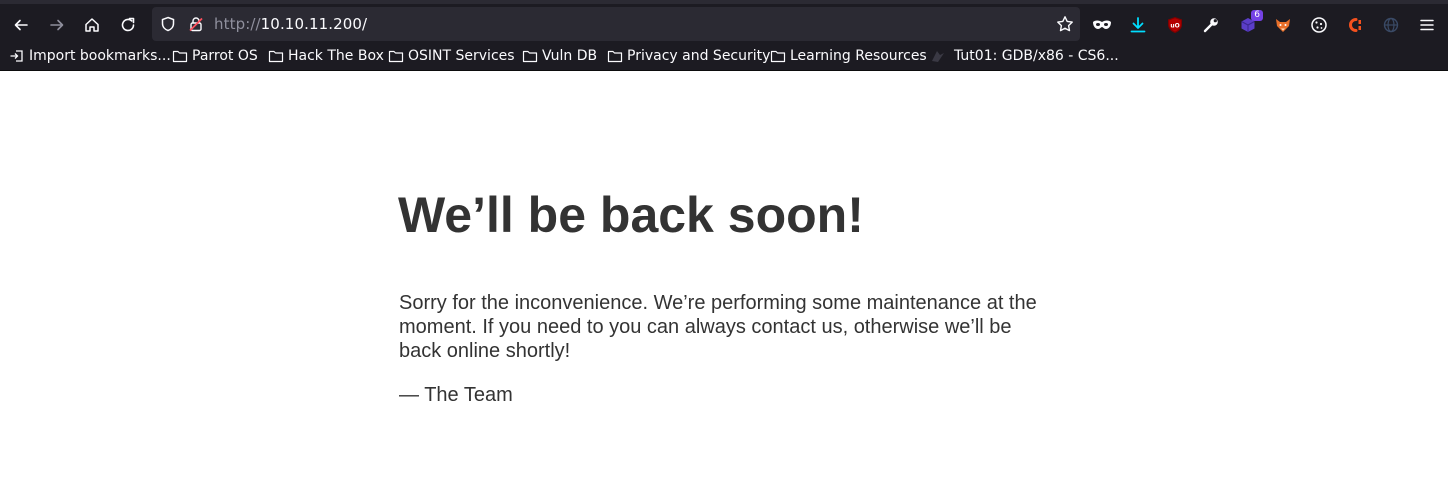 The width and height of the screenshot is (1448, 503). I want to click on bookmark-star-button, so click(1065, 26).